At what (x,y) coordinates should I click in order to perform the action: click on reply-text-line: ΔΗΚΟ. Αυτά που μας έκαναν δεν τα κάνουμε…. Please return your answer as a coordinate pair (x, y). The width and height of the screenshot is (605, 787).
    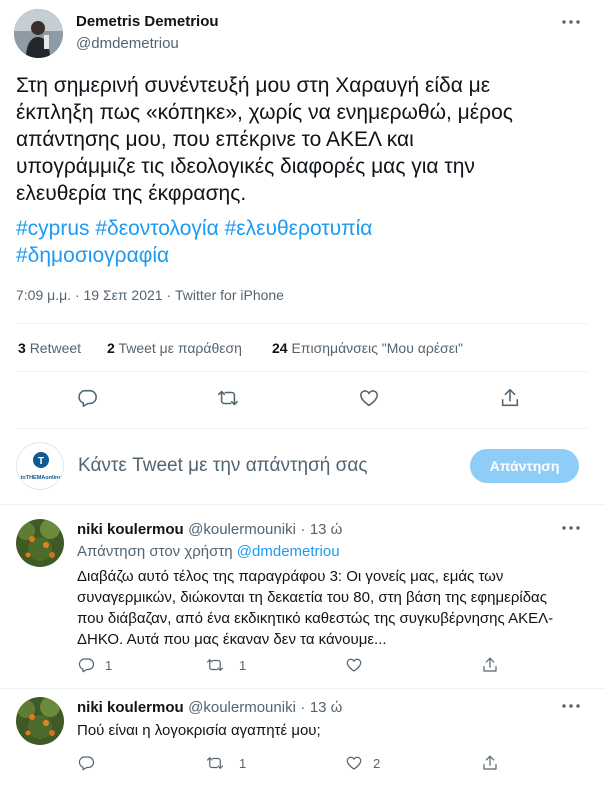
    Looking at the image, I should click on (232, 639).